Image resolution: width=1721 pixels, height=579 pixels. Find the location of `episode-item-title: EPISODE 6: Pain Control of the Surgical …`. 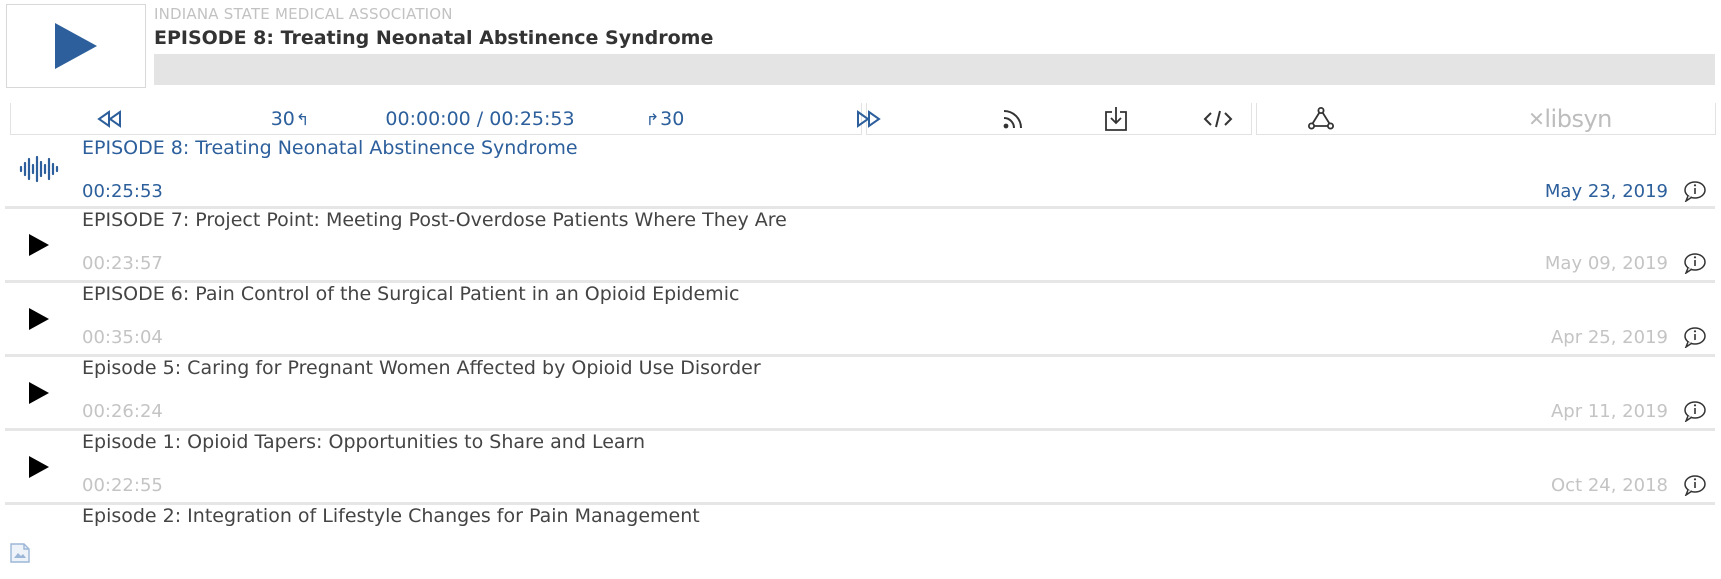

episode-item-title: EPISODE 6: Pain Control of the Surgical … is located at coordinates (410, 294).